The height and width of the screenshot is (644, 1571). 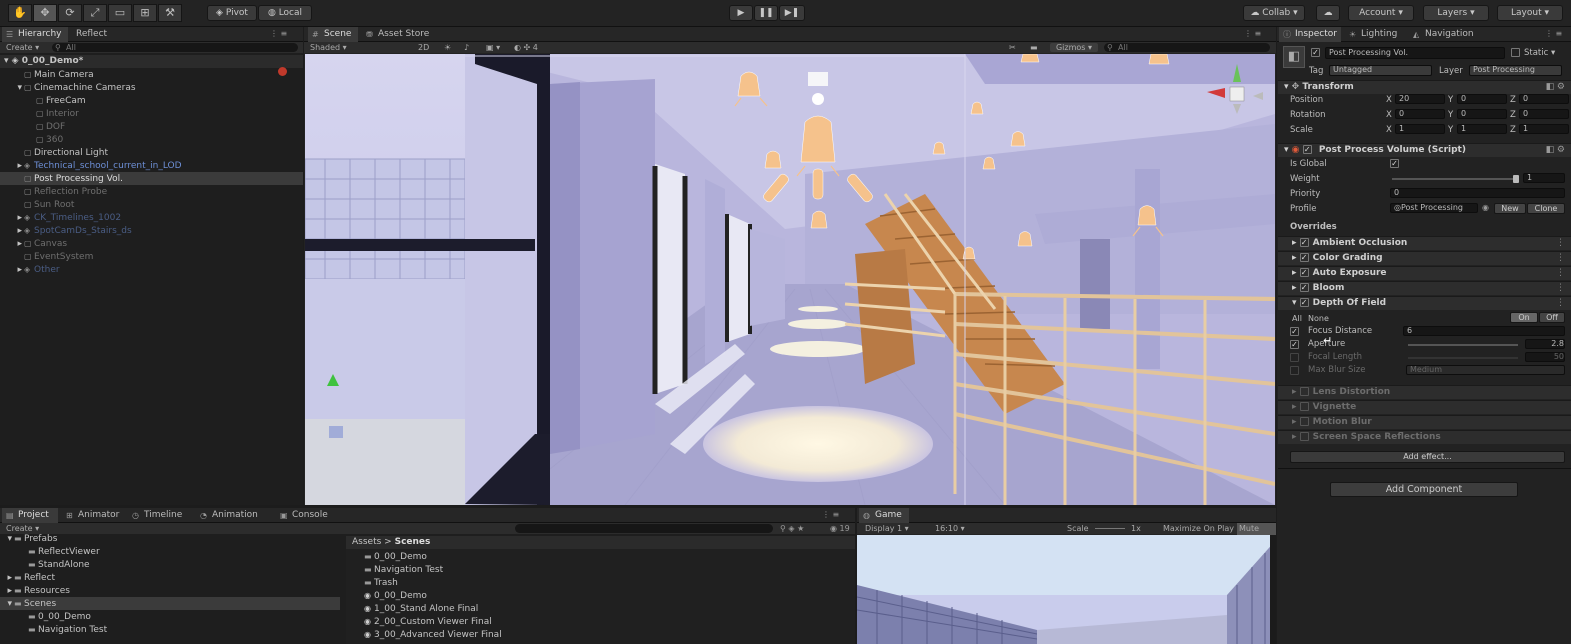 What do you see at coordinates (151, 87) in the screenshot?
I see `hierarchy-item: ▾ ▢ Cinemachine Cameras` at bounding box center [151, 87].